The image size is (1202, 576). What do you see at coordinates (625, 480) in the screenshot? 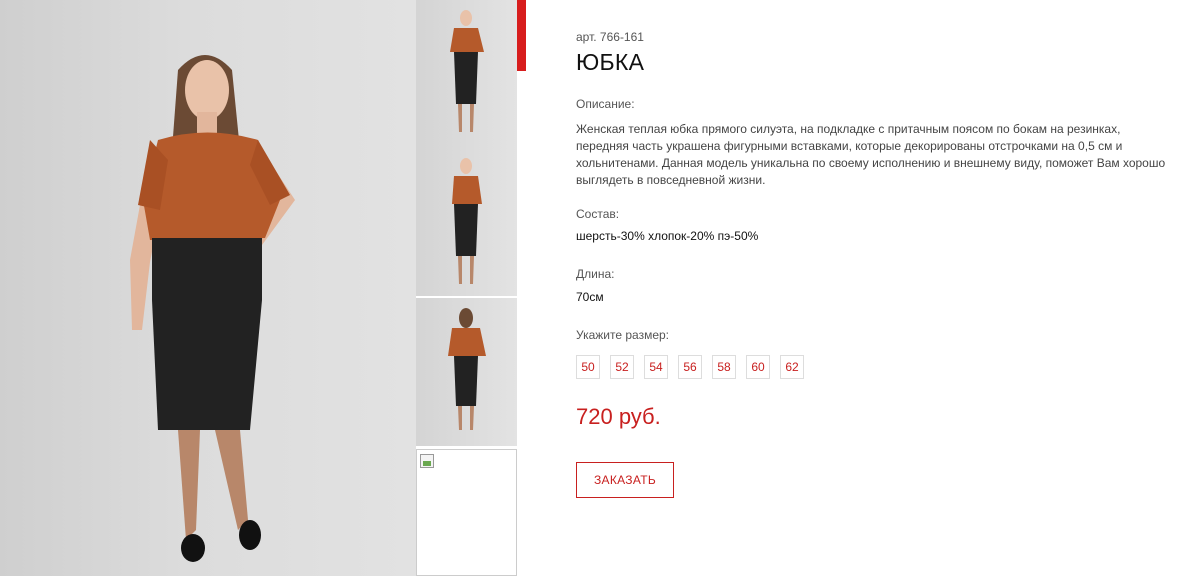
I see `order-button: ЗАКАЗАТЬ` at bounding box center [625, 480].